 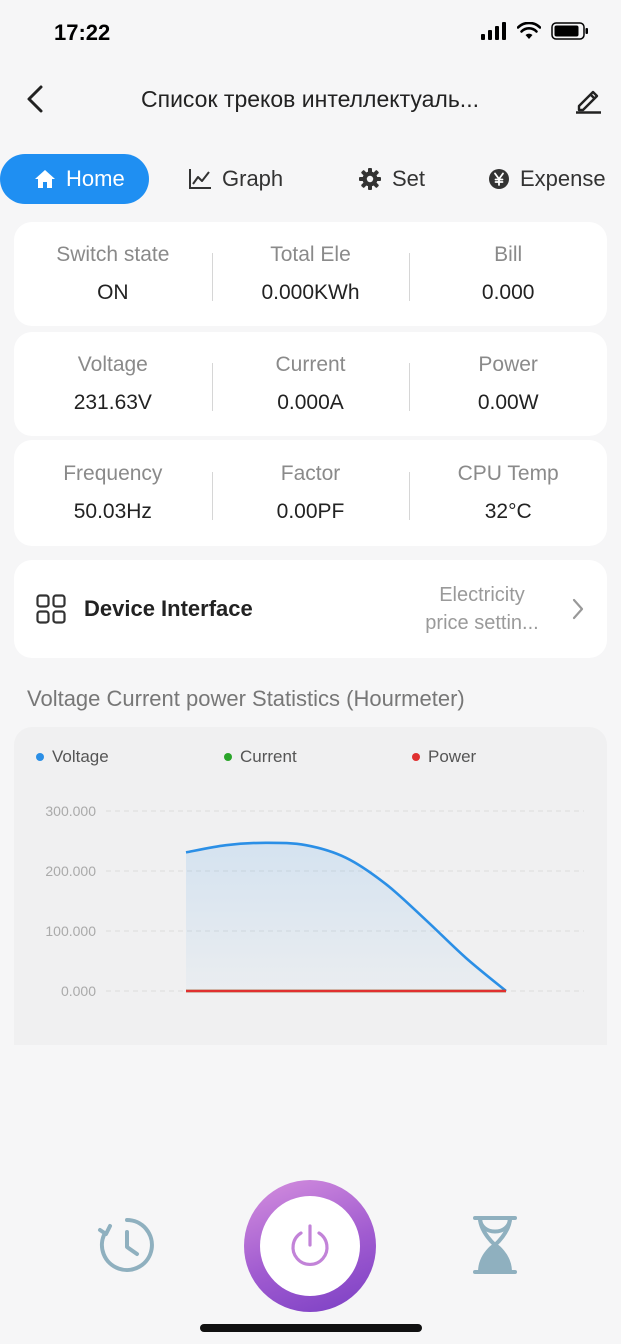 I want to click on stat-label: Frequency, so click(x=113, y=473).